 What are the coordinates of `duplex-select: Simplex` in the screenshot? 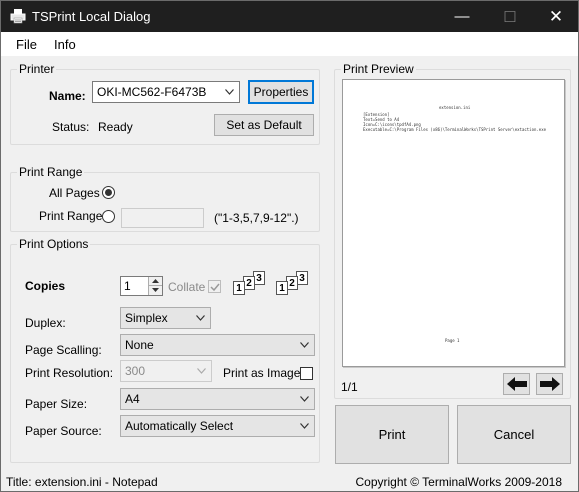 It's located at (165, 318).